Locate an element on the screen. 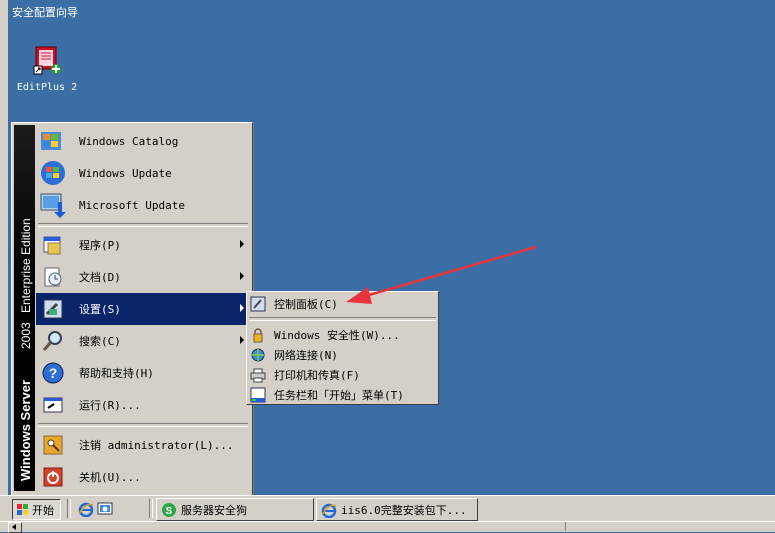 Image resolution: width=775 pixels, height=533 pixels. menu-item-documents: 文档(D) is located at coordinates (143, 277).